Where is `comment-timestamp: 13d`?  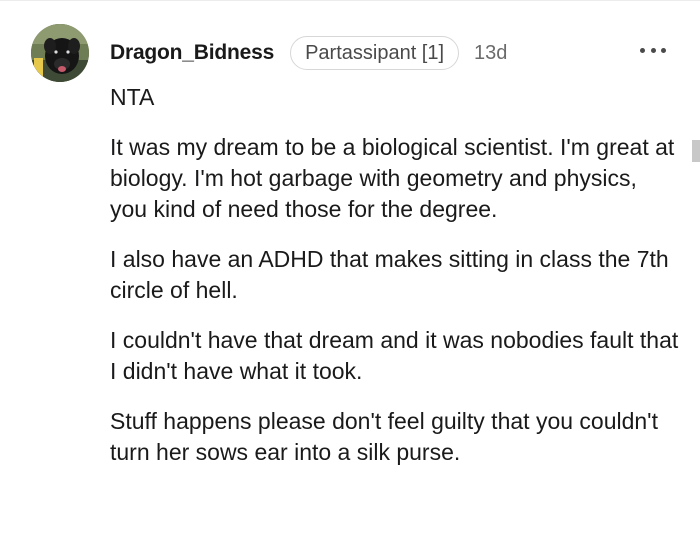 comment-timestamp: 13d is located at coordinates (490, 53).